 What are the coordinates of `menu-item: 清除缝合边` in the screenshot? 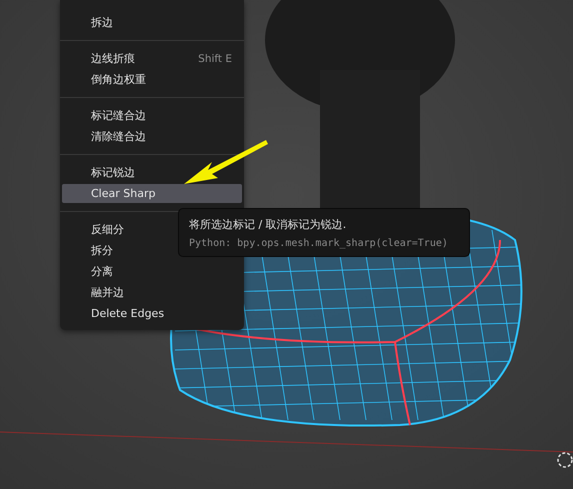 It's located at (152, 136).